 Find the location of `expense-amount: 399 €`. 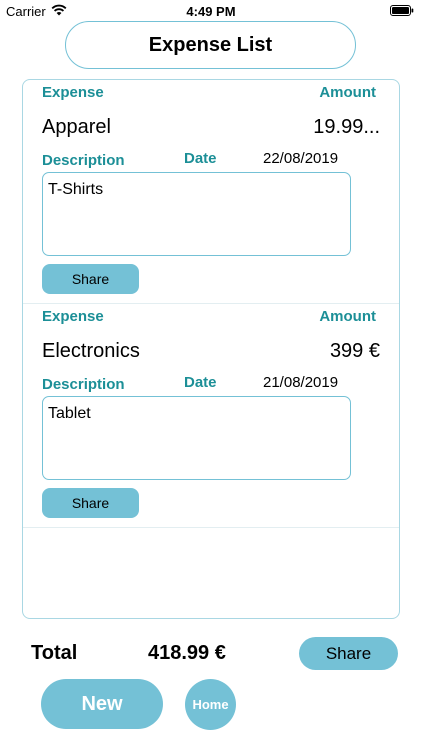

expense-amount: 399 € is located at coordinates (354, 351).